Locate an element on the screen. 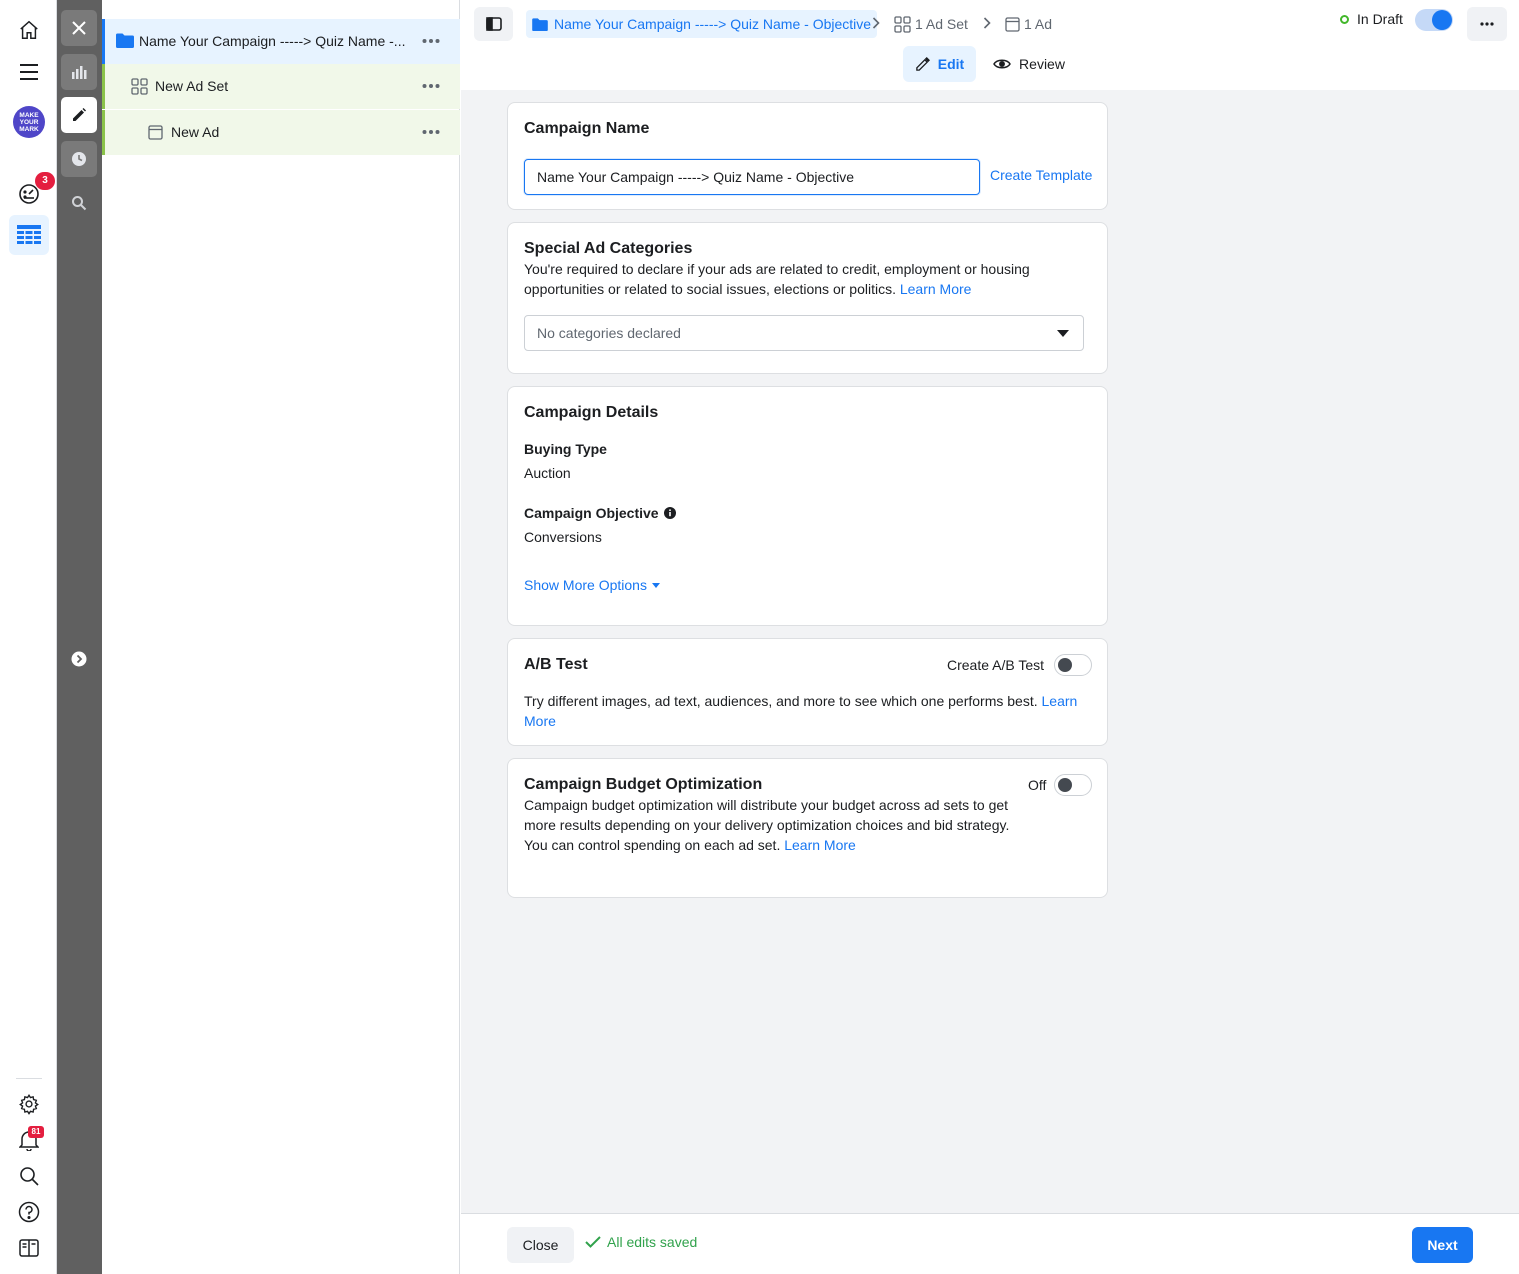  notifications-badge: 3 is located at coordinates (45, 181).